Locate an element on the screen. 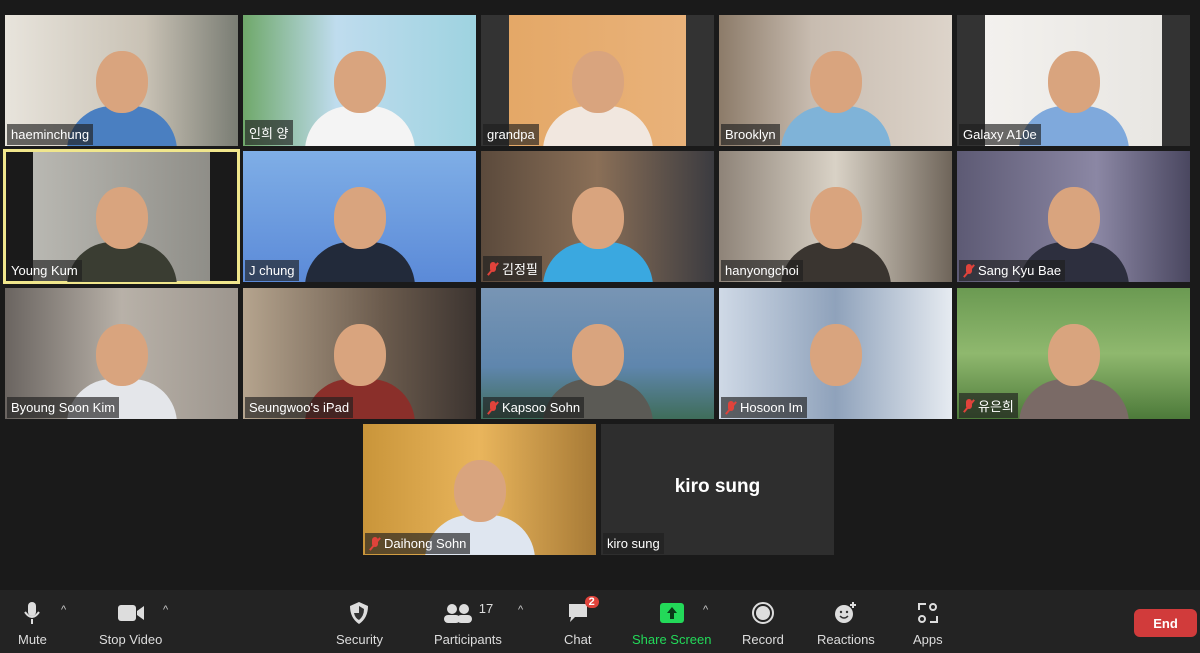 The height and width of the screenshot is (653, 1200). participant-name-label: Kapsoo Sohn is located at coordinates (534, 407).